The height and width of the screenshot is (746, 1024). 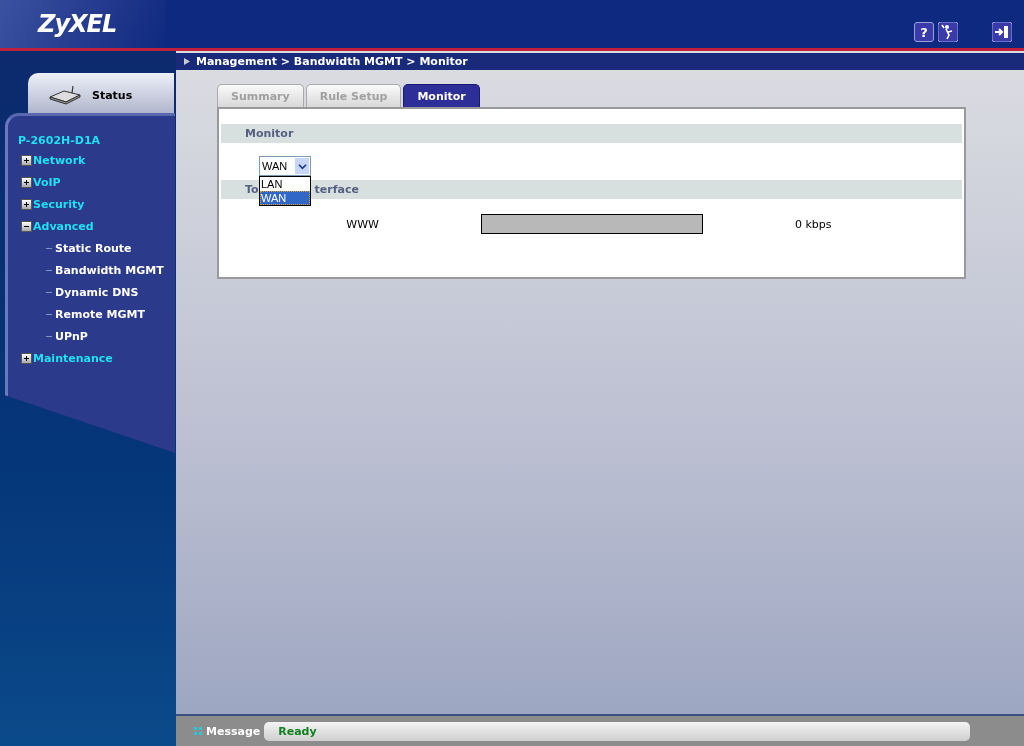 What do you see at coordinates (109, 270) in the screenshot?
I see `submenu-item: Bandwidth MGMT` at bounding box center [109, 270].